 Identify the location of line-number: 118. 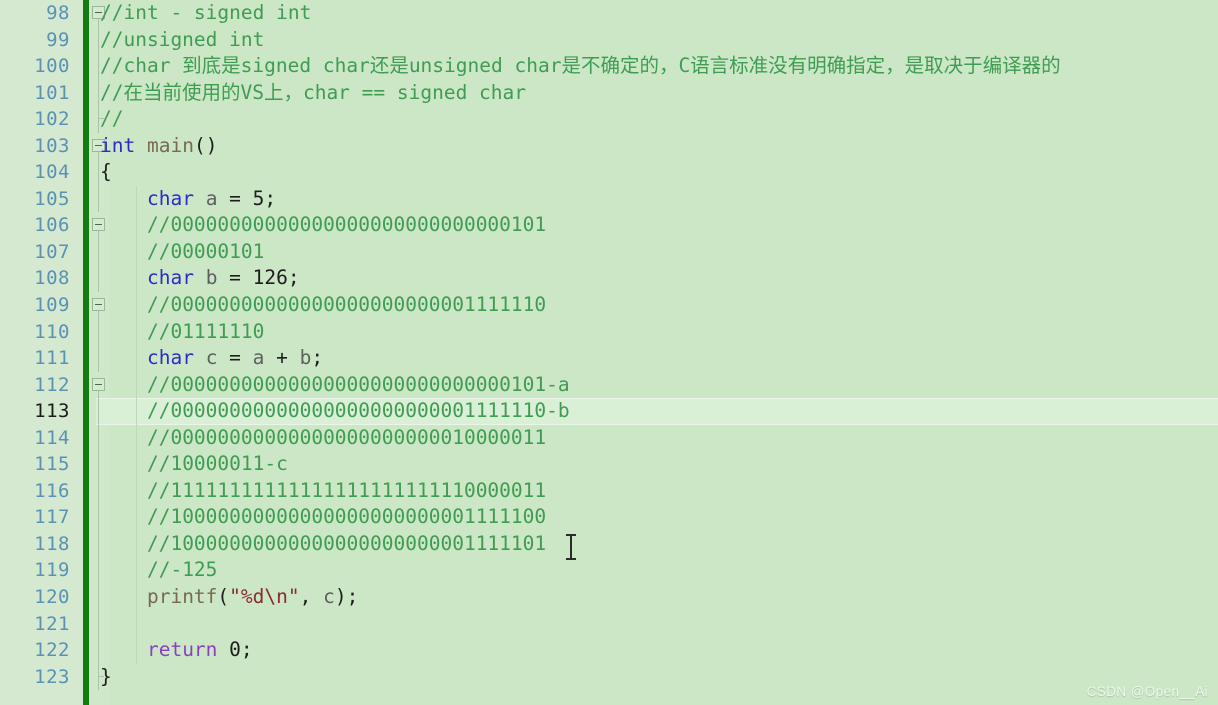
(52, 543).